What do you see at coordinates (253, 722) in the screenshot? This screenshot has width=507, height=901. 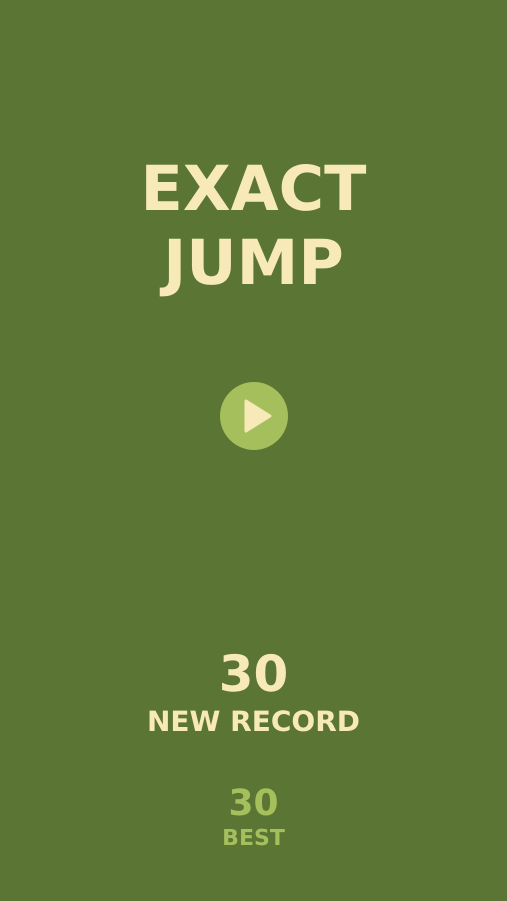 I see `score-label: NEW RECORD` at bounding box center [253, 722].